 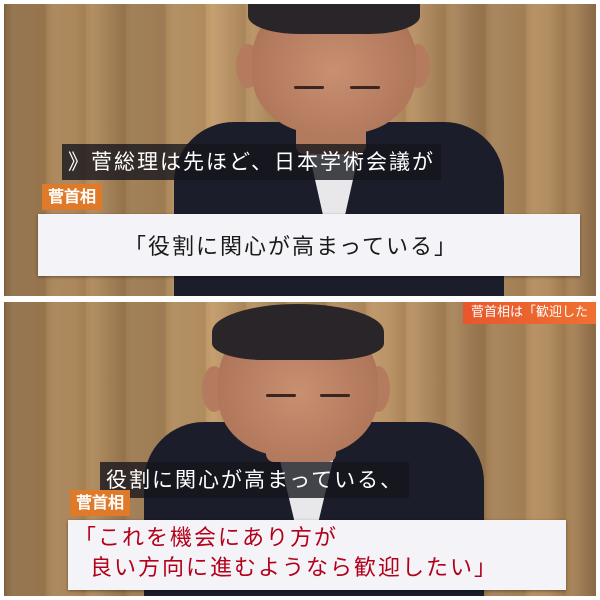 What do you see at coordinates (291, 247) in the screenshot?
I see `quote-line: 「役割に関心が高まっている」` at bounding box center [291, 247].